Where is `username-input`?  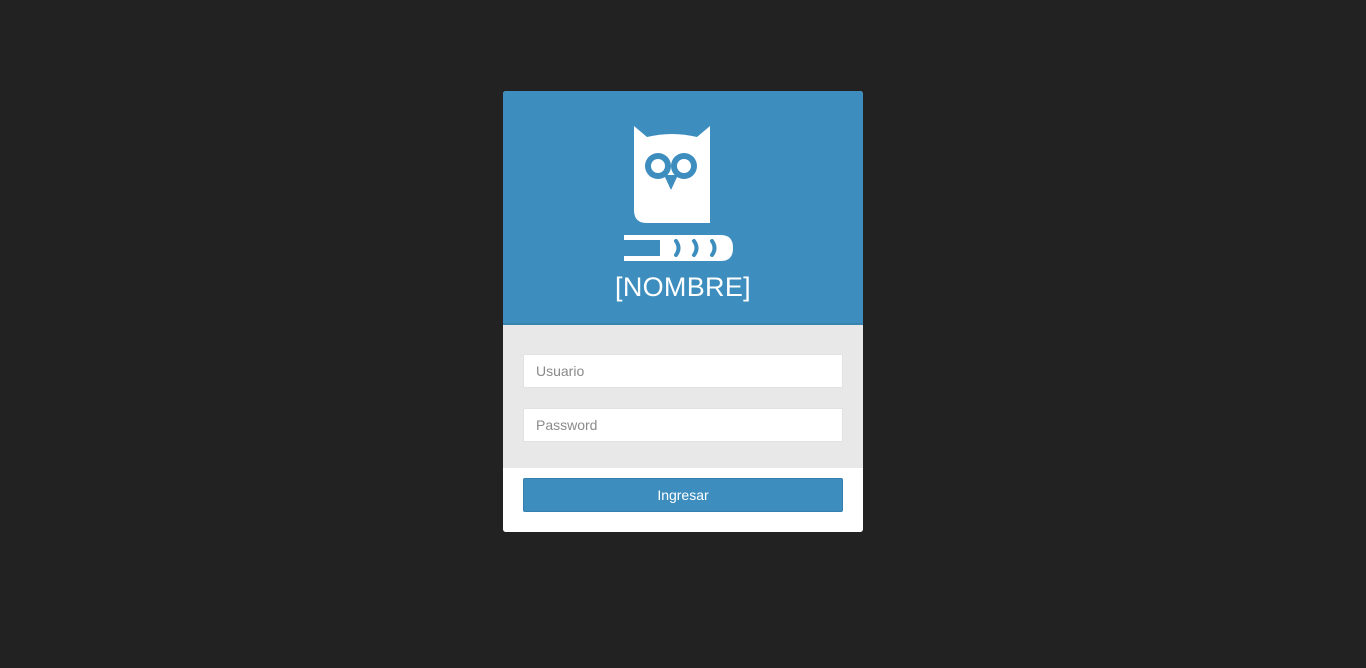
username-input is located at coordinates (683, 371).